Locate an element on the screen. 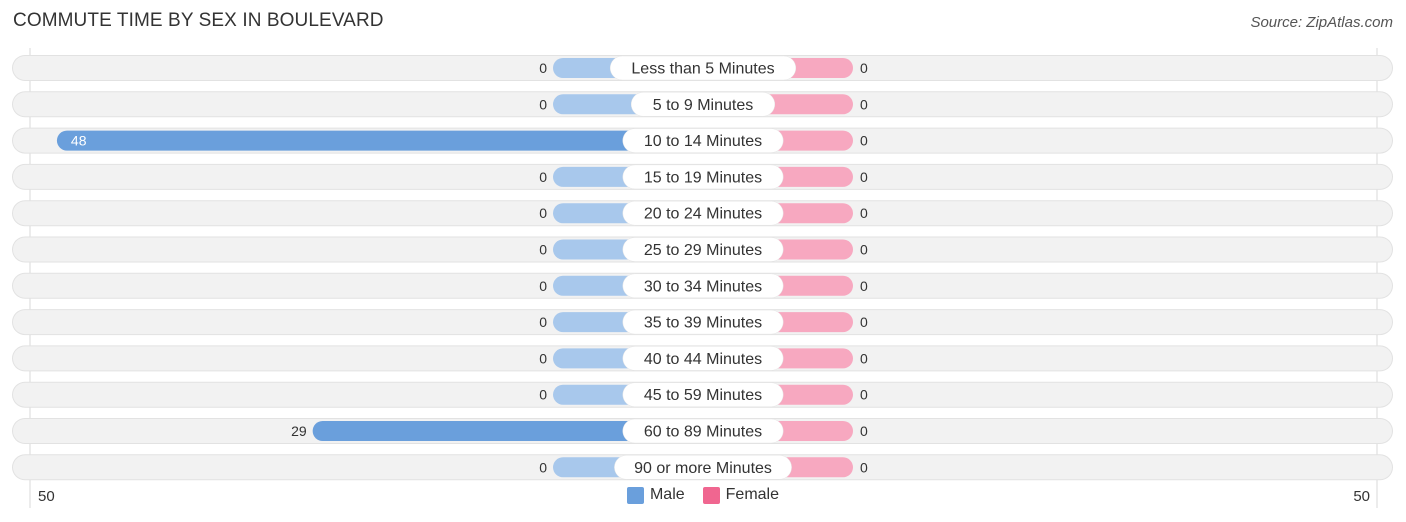  category-label: 5 to 9 Minutes is located at coordinates (703, 105).